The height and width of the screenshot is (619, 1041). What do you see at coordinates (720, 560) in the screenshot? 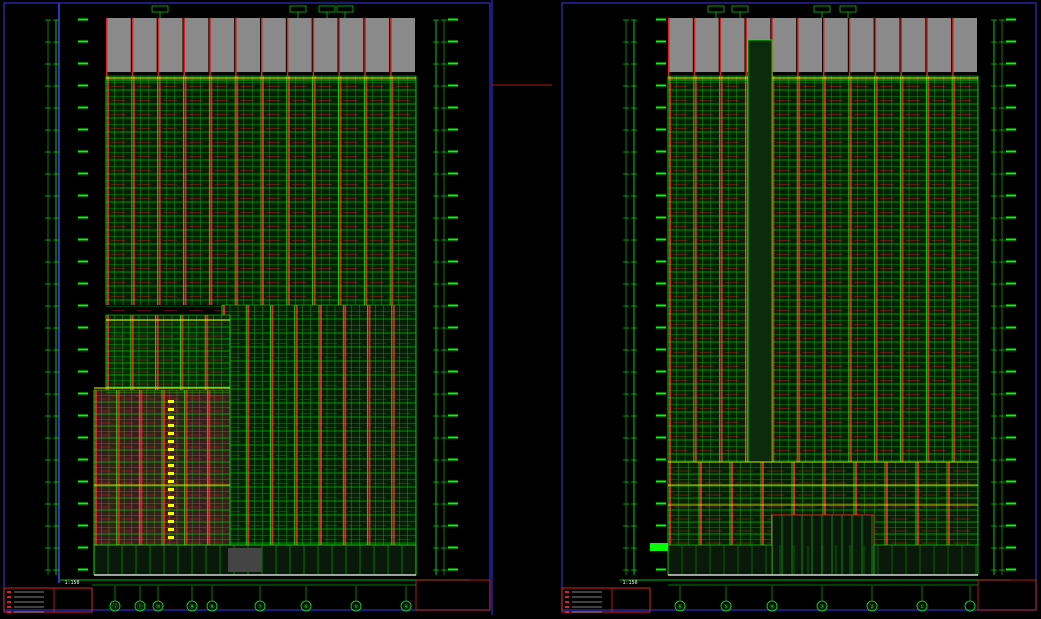
I see `ground-floor-storefront` at bounding box center [720, 560].